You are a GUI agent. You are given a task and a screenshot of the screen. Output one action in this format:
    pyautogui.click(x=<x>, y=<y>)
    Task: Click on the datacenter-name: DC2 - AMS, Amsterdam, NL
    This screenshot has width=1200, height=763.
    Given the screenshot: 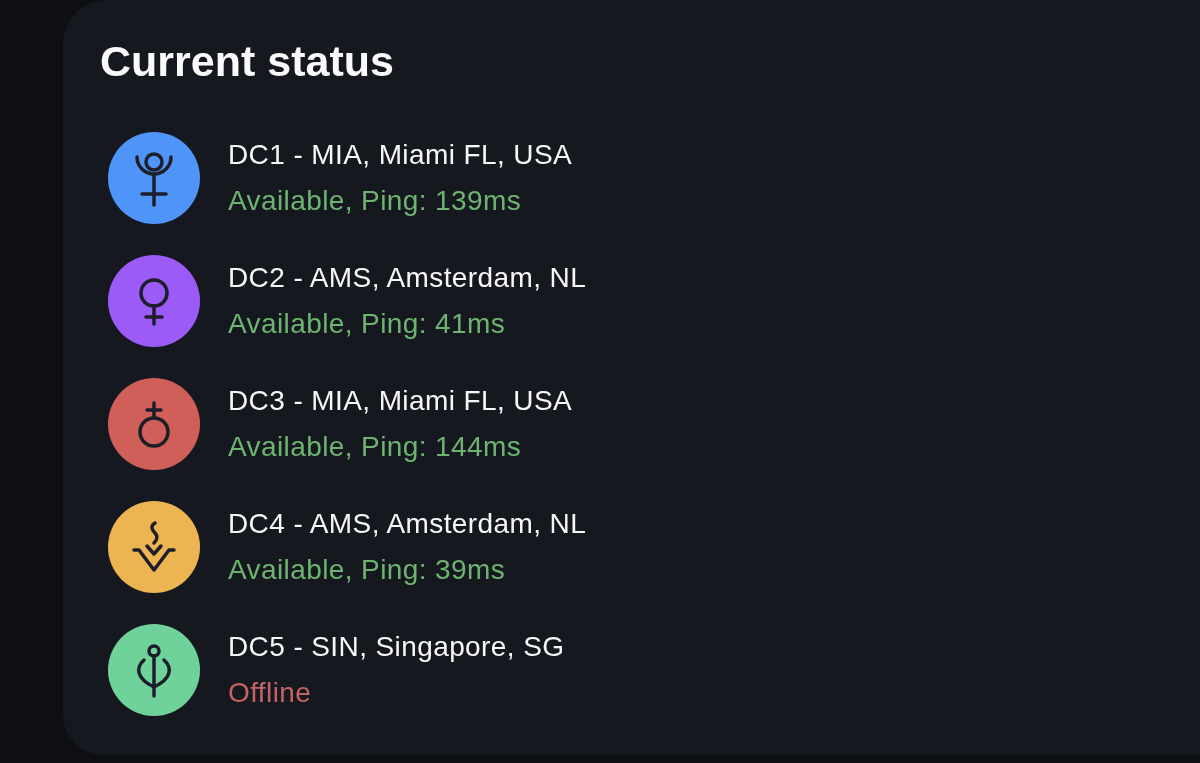 What is the action you would take?
    pyautogui.click(x=407, y=278)
    